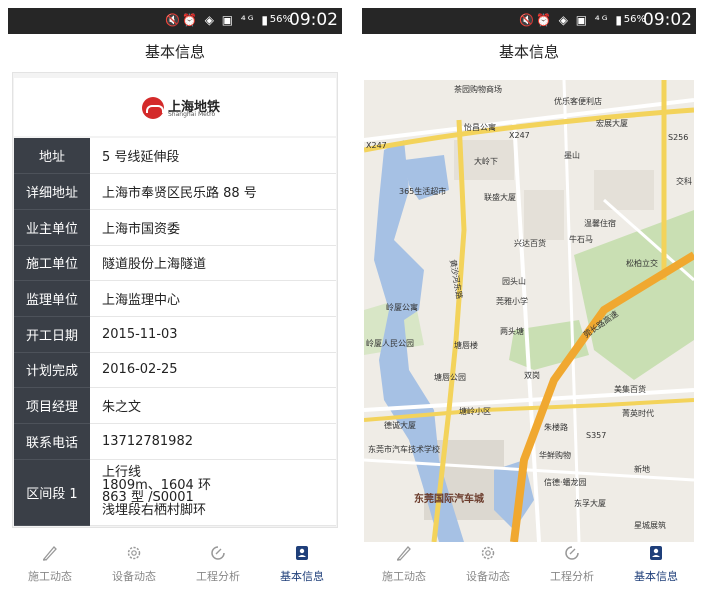 The image size is (708, 596). What do you see at coordinates (213, 191) in the screenshot?
I see `row-value: 上海市奉贤区民乐路 88 号` at bounding box center [213, 191].